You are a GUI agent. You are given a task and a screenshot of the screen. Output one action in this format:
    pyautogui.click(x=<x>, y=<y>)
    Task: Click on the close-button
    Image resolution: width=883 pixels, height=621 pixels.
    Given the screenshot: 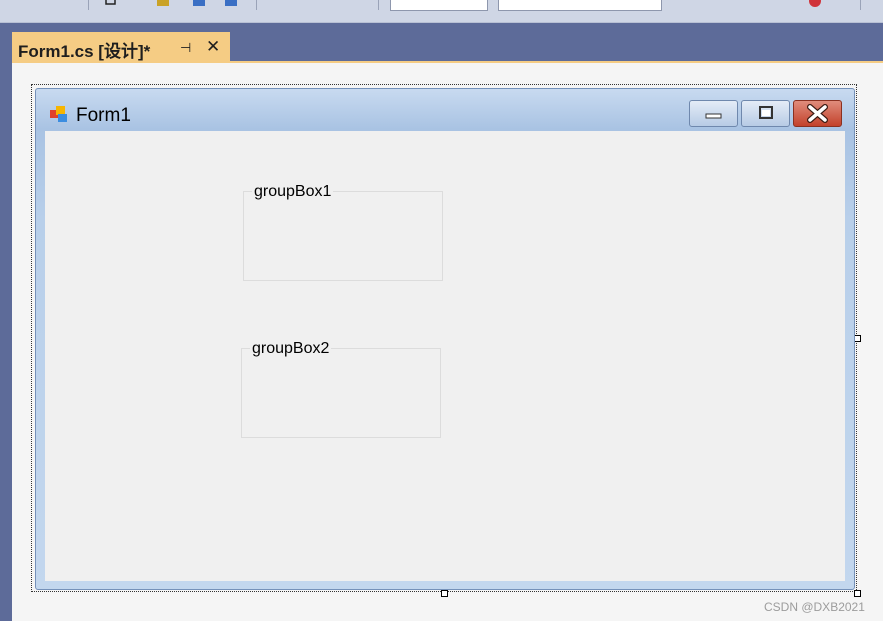 What is the action you would take?
    pyautogui.click(x=817, y=113)
    